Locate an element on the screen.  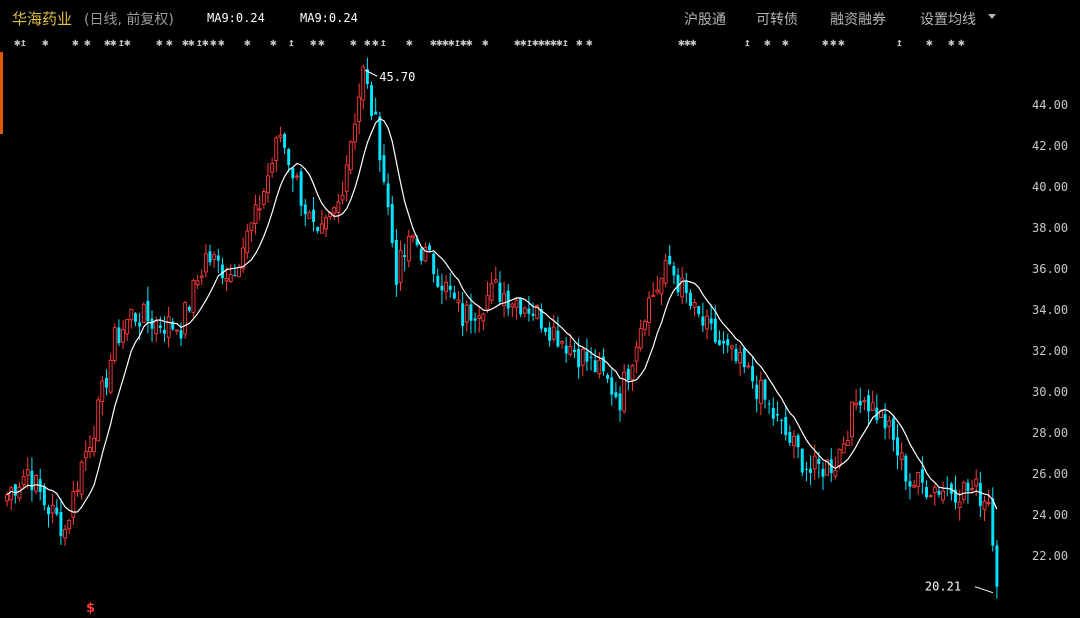
y-tick-label: 38.00 is located at coordinates (1050, 228).